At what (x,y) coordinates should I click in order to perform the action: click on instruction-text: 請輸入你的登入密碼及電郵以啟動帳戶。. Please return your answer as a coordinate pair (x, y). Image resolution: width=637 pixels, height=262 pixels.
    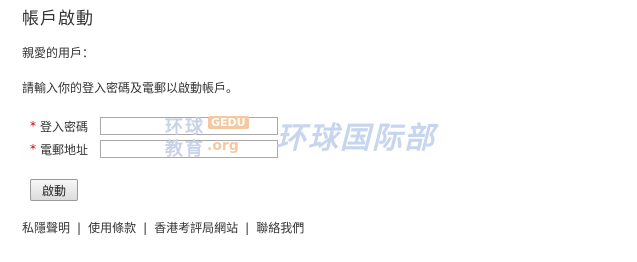
    Looking at the image, I should click on (130, 88).